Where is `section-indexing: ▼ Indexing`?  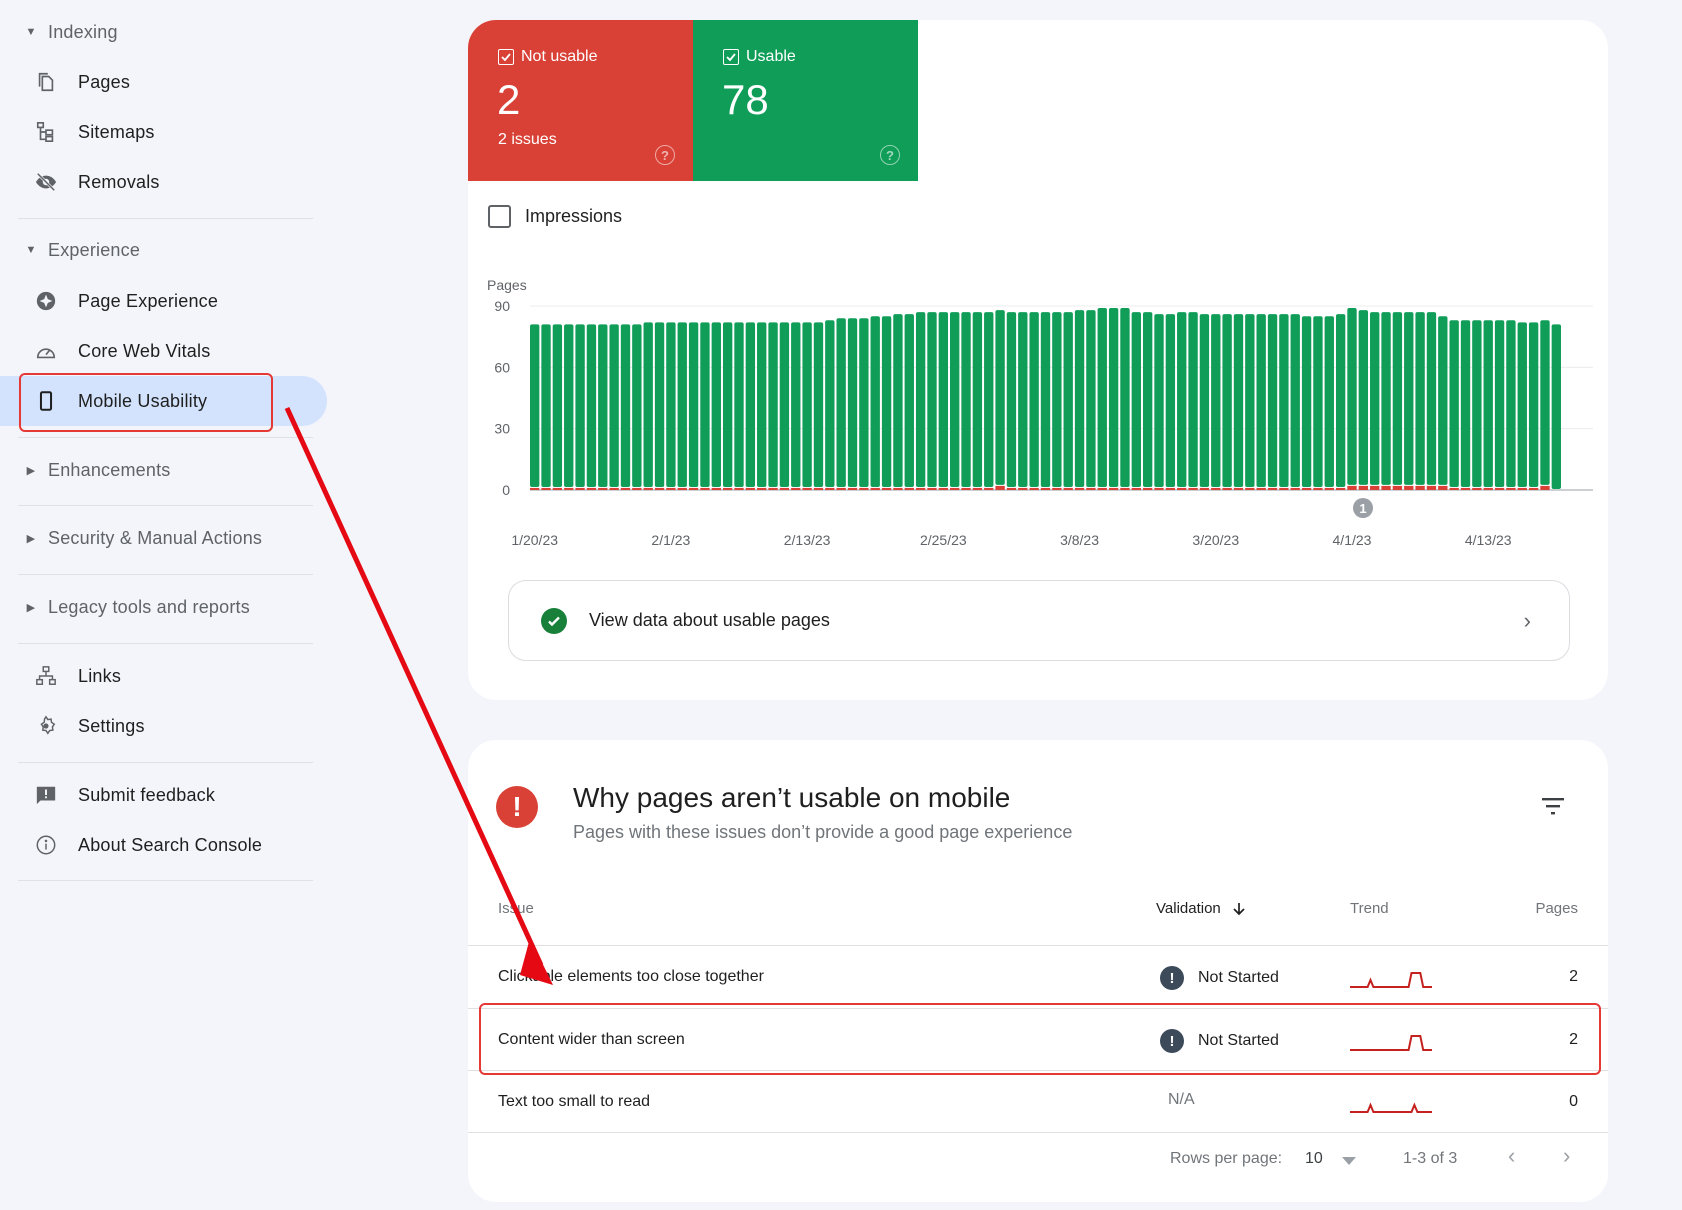 section-indexing: ▼ Indexing is located at coordinates (71, 32).